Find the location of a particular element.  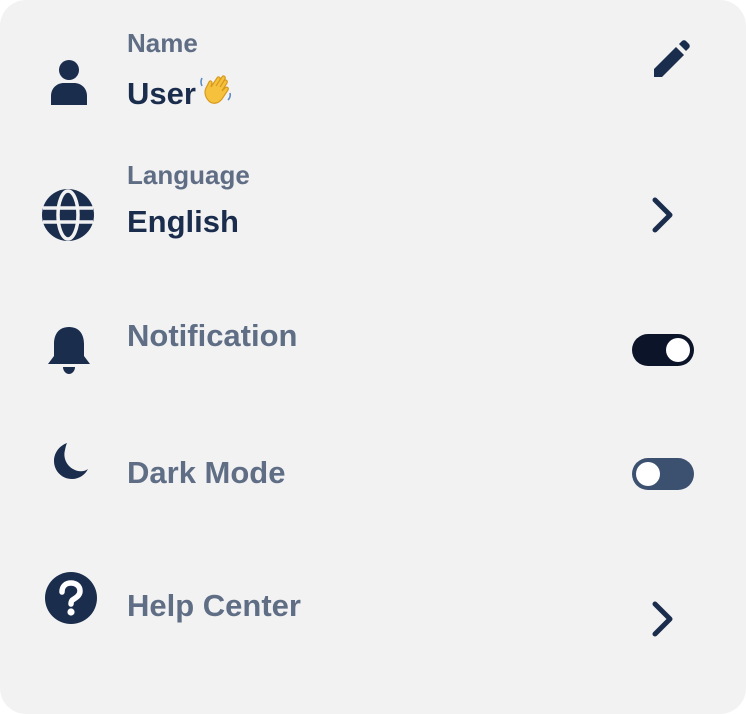

name-value-text: User is located at coordinates (161, 93).